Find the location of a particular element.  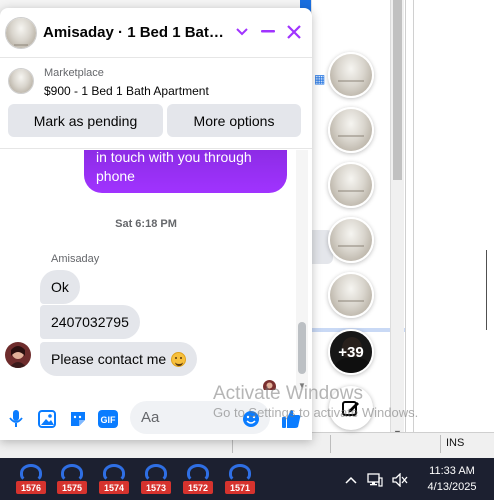

activate-windows-watermark: Activate Windows is located at coordinates (288, 393).